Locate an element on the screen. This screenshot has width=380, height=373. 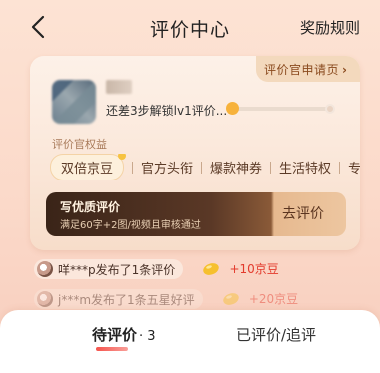
reviewer-apply-label: 评价官申请页 is located at coordinates (302, 70).